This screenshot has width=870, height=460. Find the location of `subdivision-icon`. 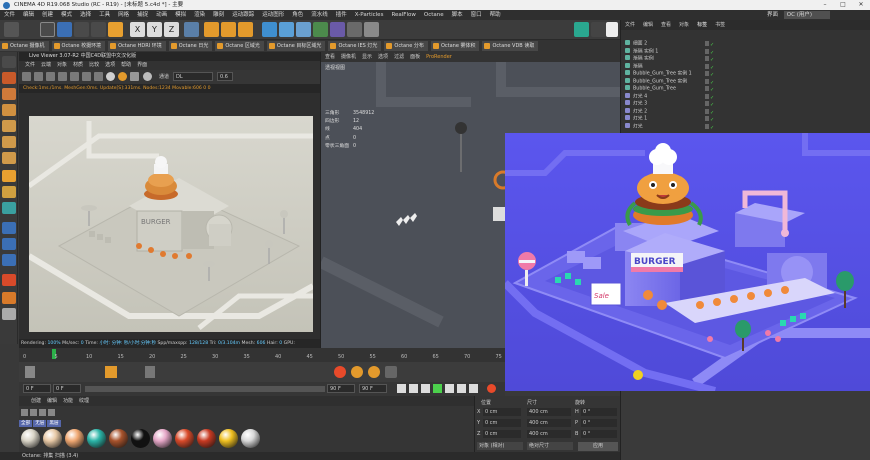

subdivision-icon is located at coordinates (303, 29).